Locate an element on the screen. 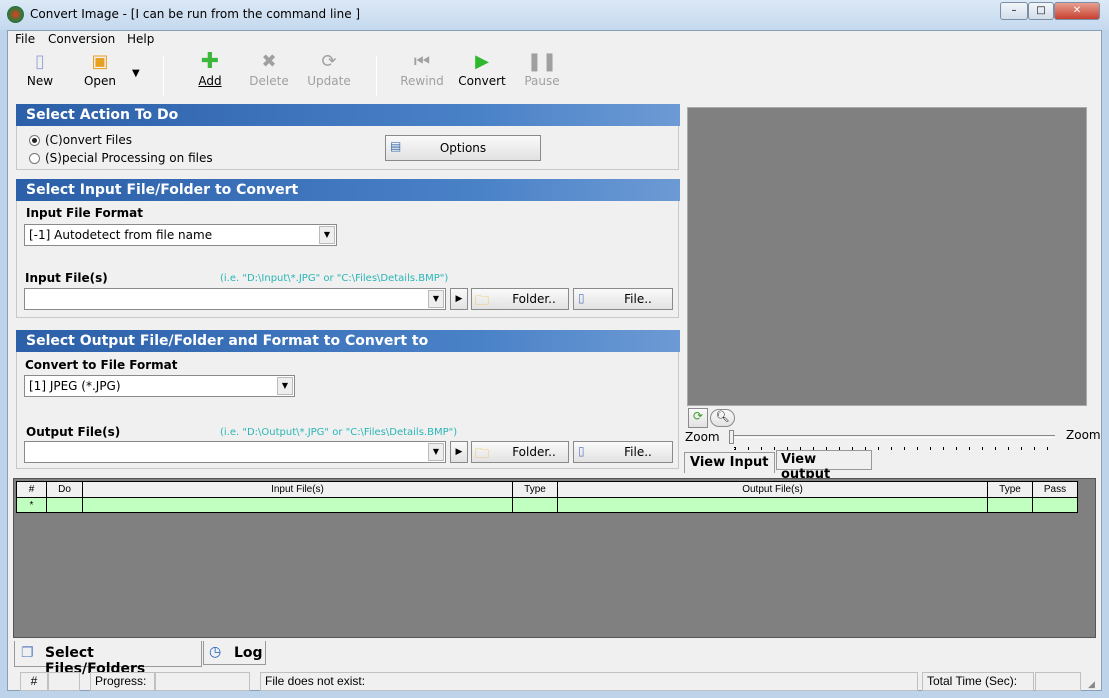 This screenshot has width=1109, height=698. menu-help: Help is located at coordinates (140, 39).